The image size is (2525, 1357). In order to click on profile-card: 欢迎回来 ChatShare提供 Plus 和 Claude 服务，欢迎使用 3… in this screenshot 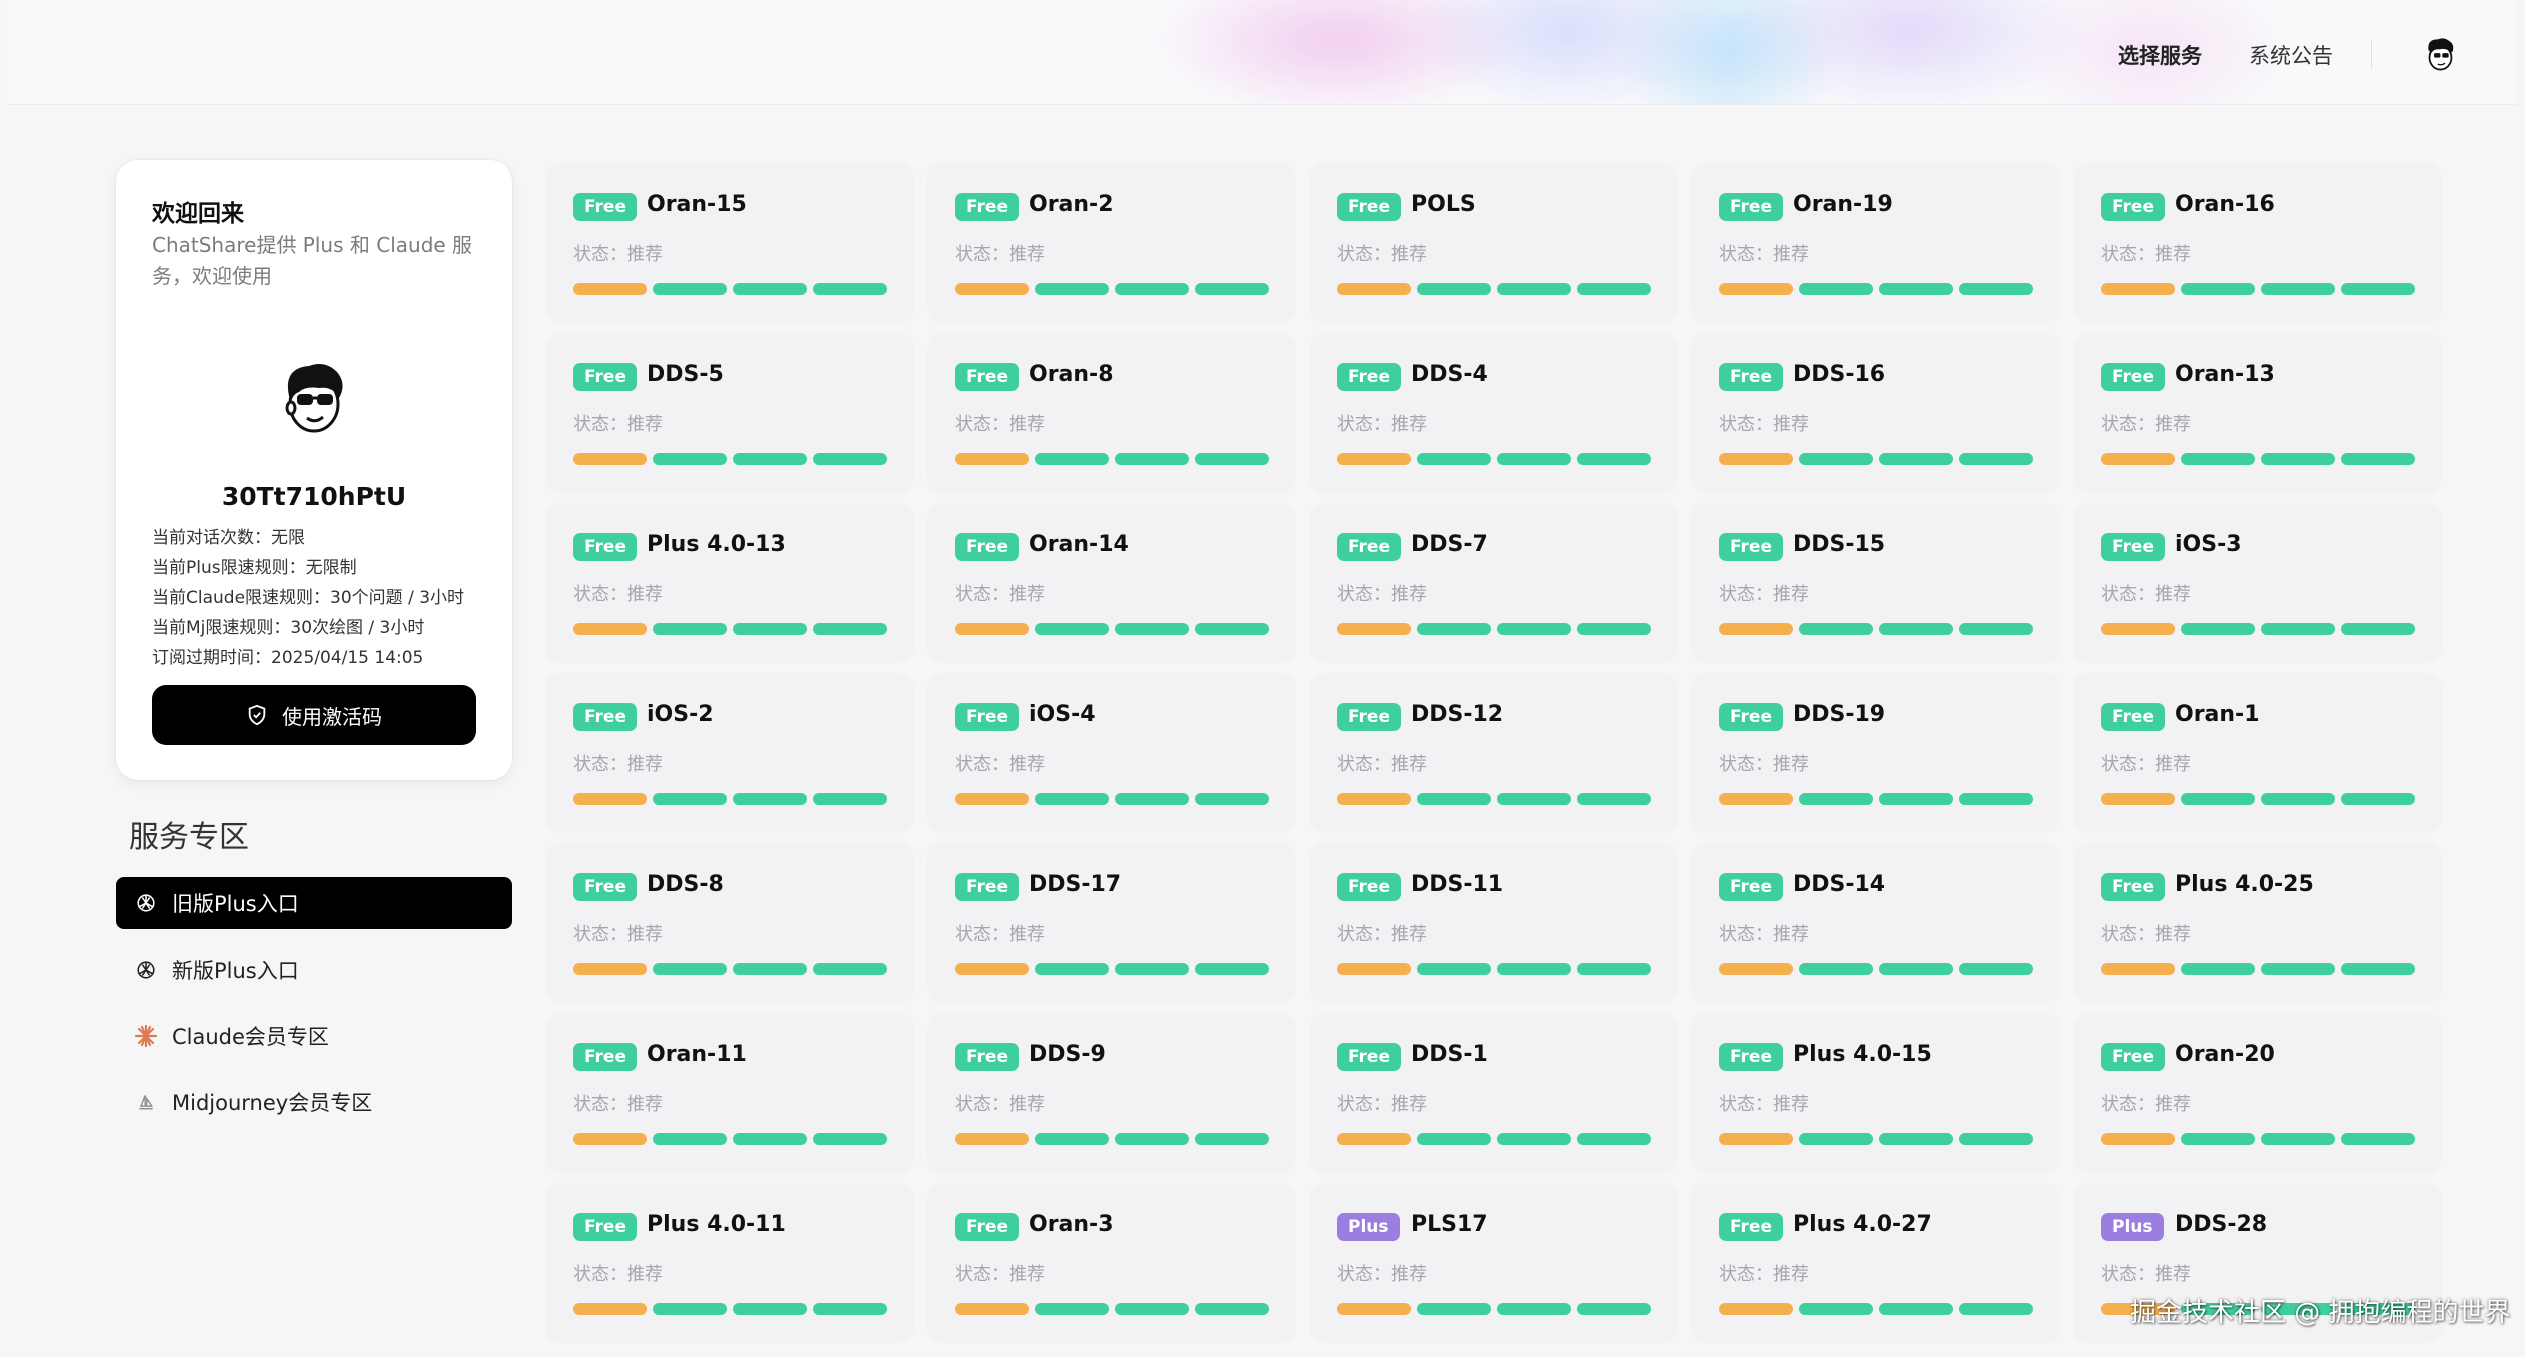, I will do `click(314, 470)`.